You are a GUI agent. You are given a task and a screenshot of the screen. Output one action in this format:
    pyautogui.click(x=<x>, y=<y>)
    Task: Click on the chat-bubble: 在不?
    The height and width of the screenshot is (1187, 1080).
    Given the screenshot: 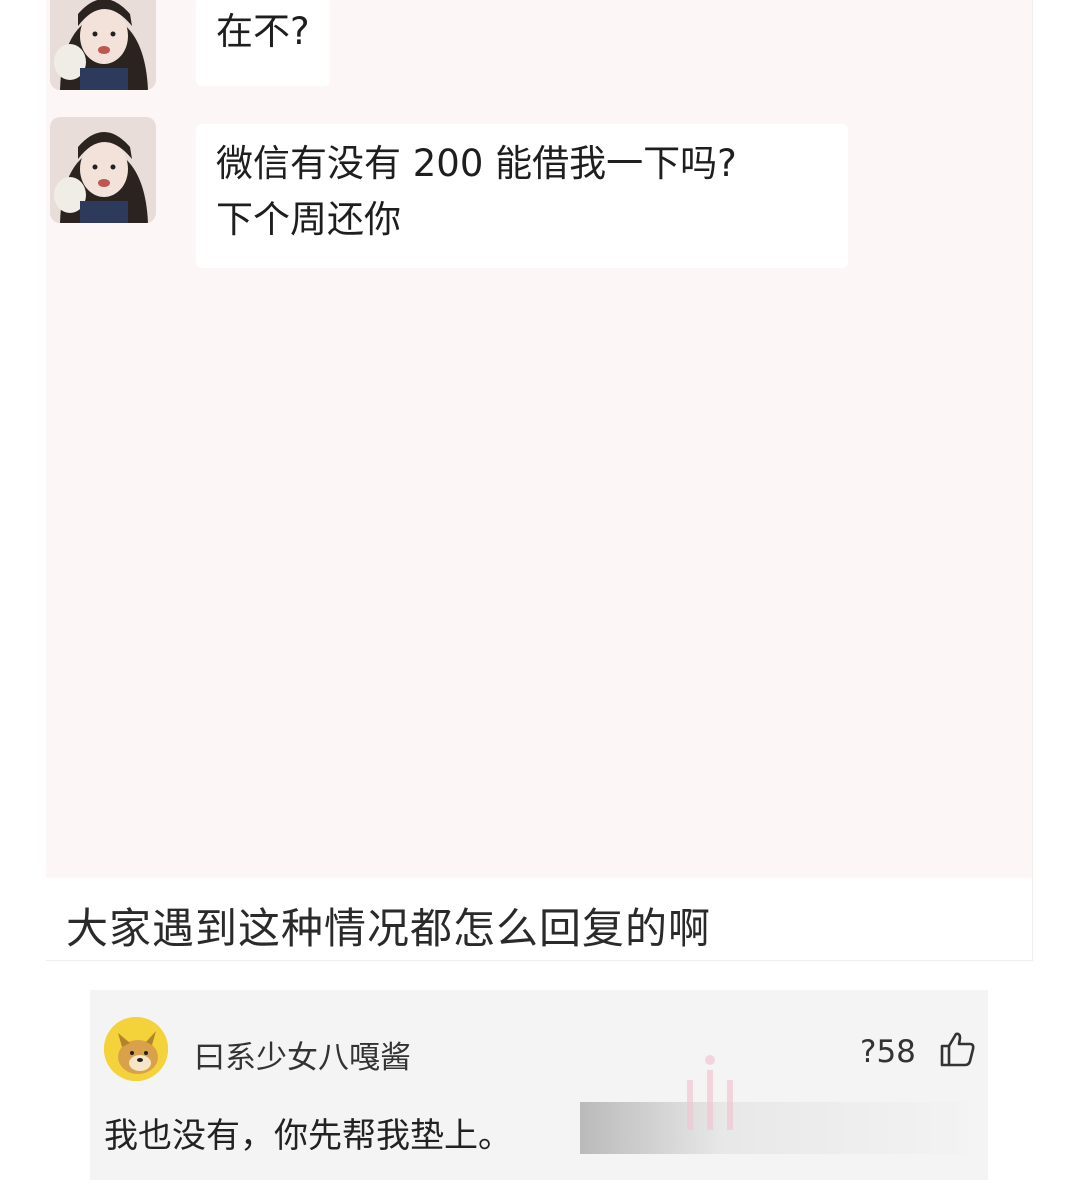 What is the action you would take?
    pyautogui.click(x=263, y=43)
    